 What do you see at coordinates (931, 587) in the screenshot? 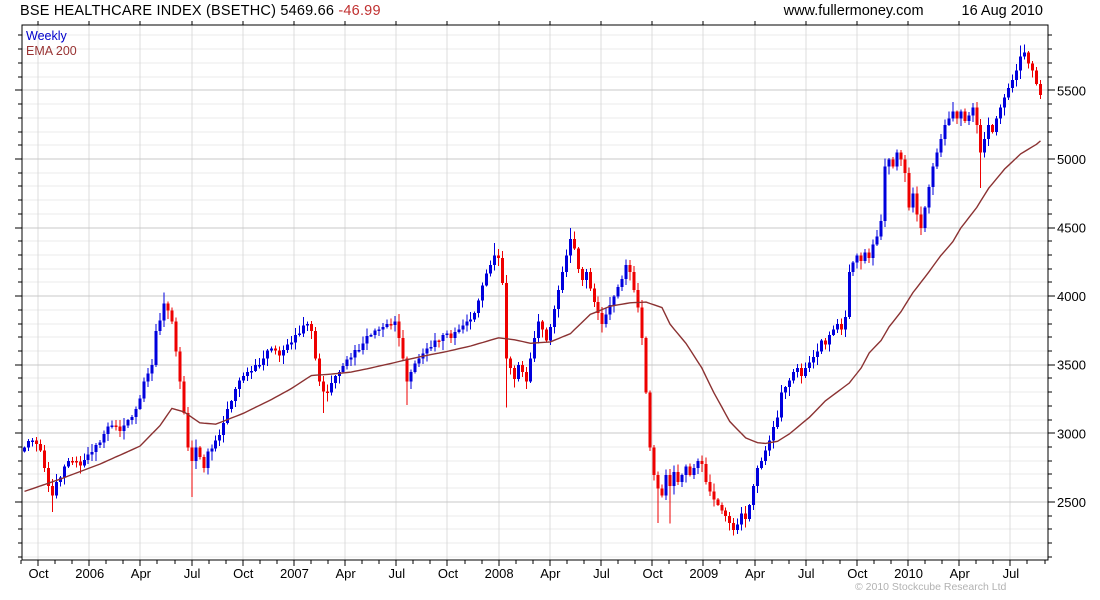
I see `copyright-notice: © 2010 Stockcube Research Ltd` at bounding box center [931, 587].